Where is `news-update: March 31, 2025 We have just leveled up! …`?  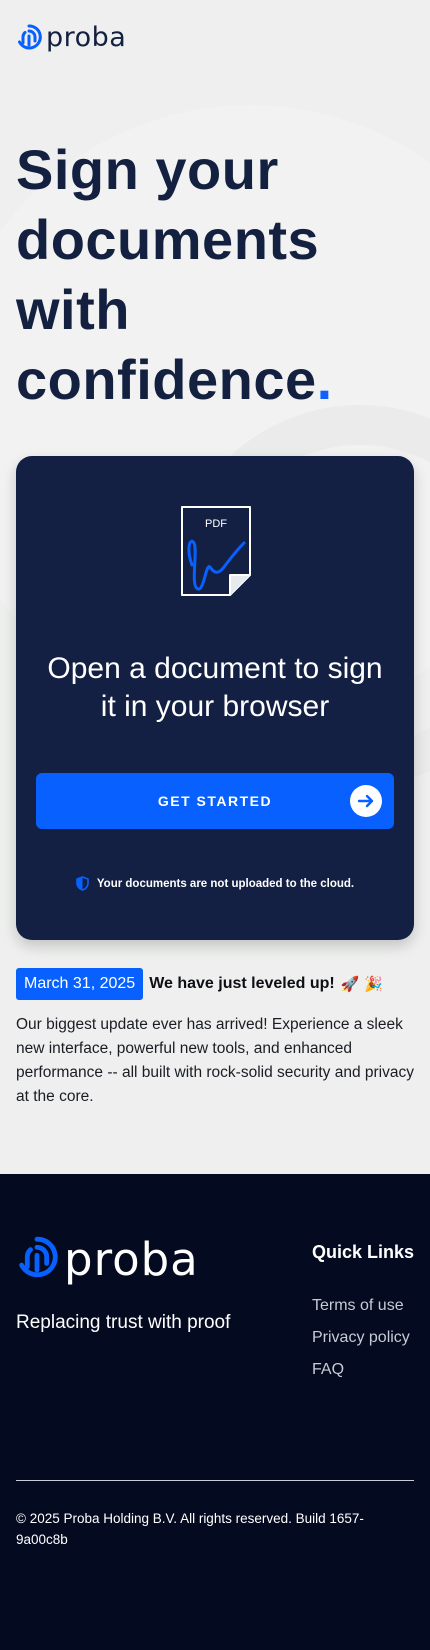 news-update: March 31, 2025 We have just leveled up! … is located at coordinates (216, 1038).